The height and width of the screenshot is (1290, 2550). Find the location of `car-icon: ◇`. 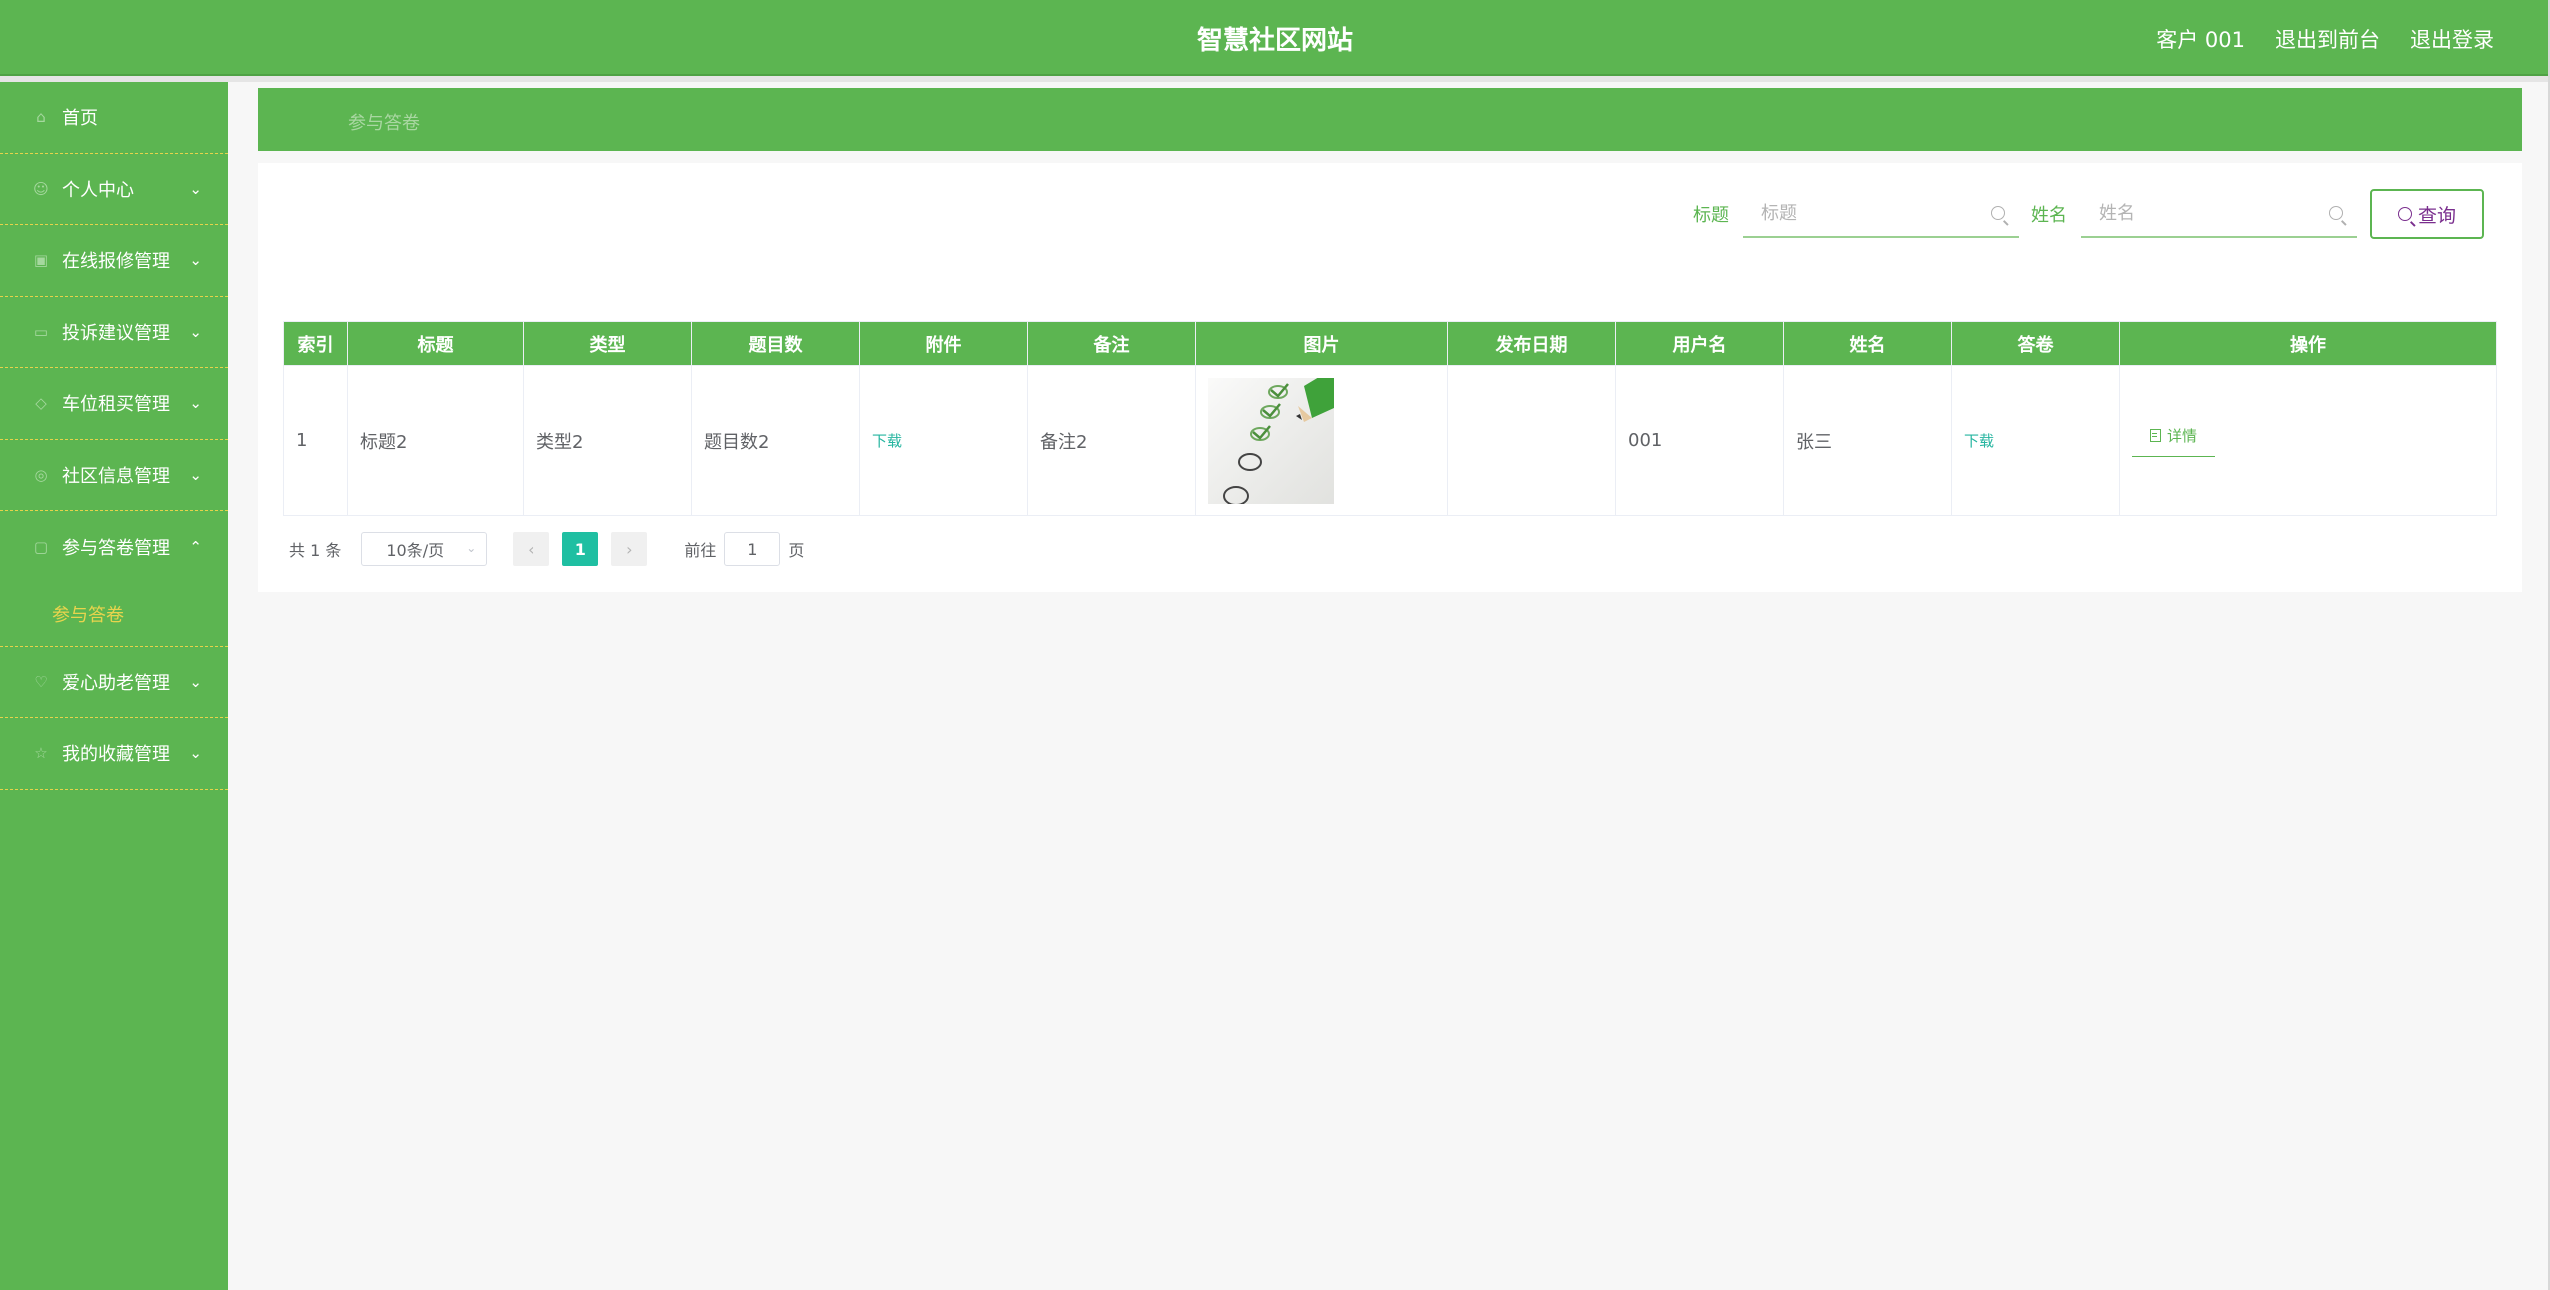

car-icon: ◇ is located at coordinates (41, 403).